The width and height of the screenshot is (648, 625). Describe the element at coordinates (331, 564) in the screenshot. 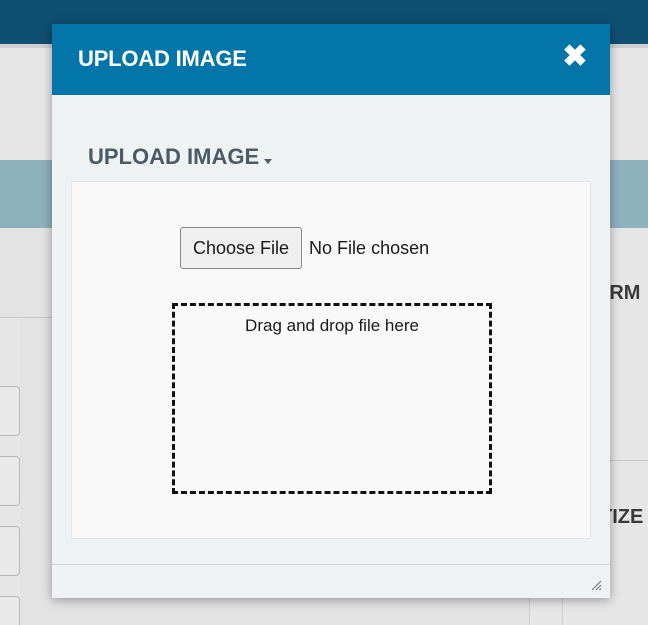

I see `modal-footer-divider` at that location.